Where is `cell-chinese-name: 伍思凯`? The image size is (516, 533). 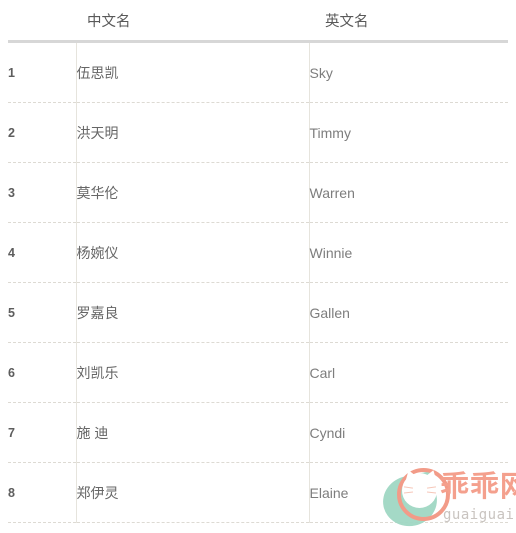 cell-chinese-name: 伍思凯 is located at coordinates (192, 72).